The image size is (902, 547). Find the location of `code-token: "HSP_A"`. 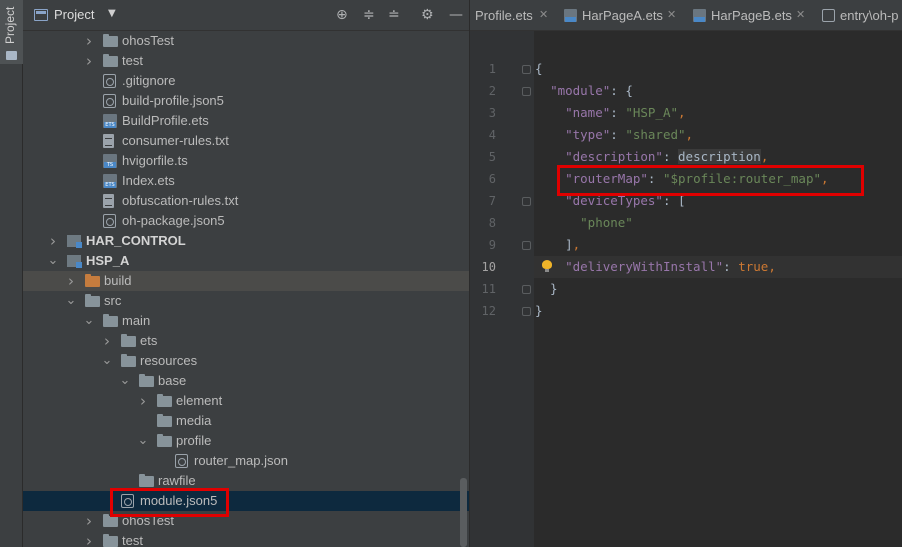

code-token: "HSP_A" is located at coordinates (652, 112).